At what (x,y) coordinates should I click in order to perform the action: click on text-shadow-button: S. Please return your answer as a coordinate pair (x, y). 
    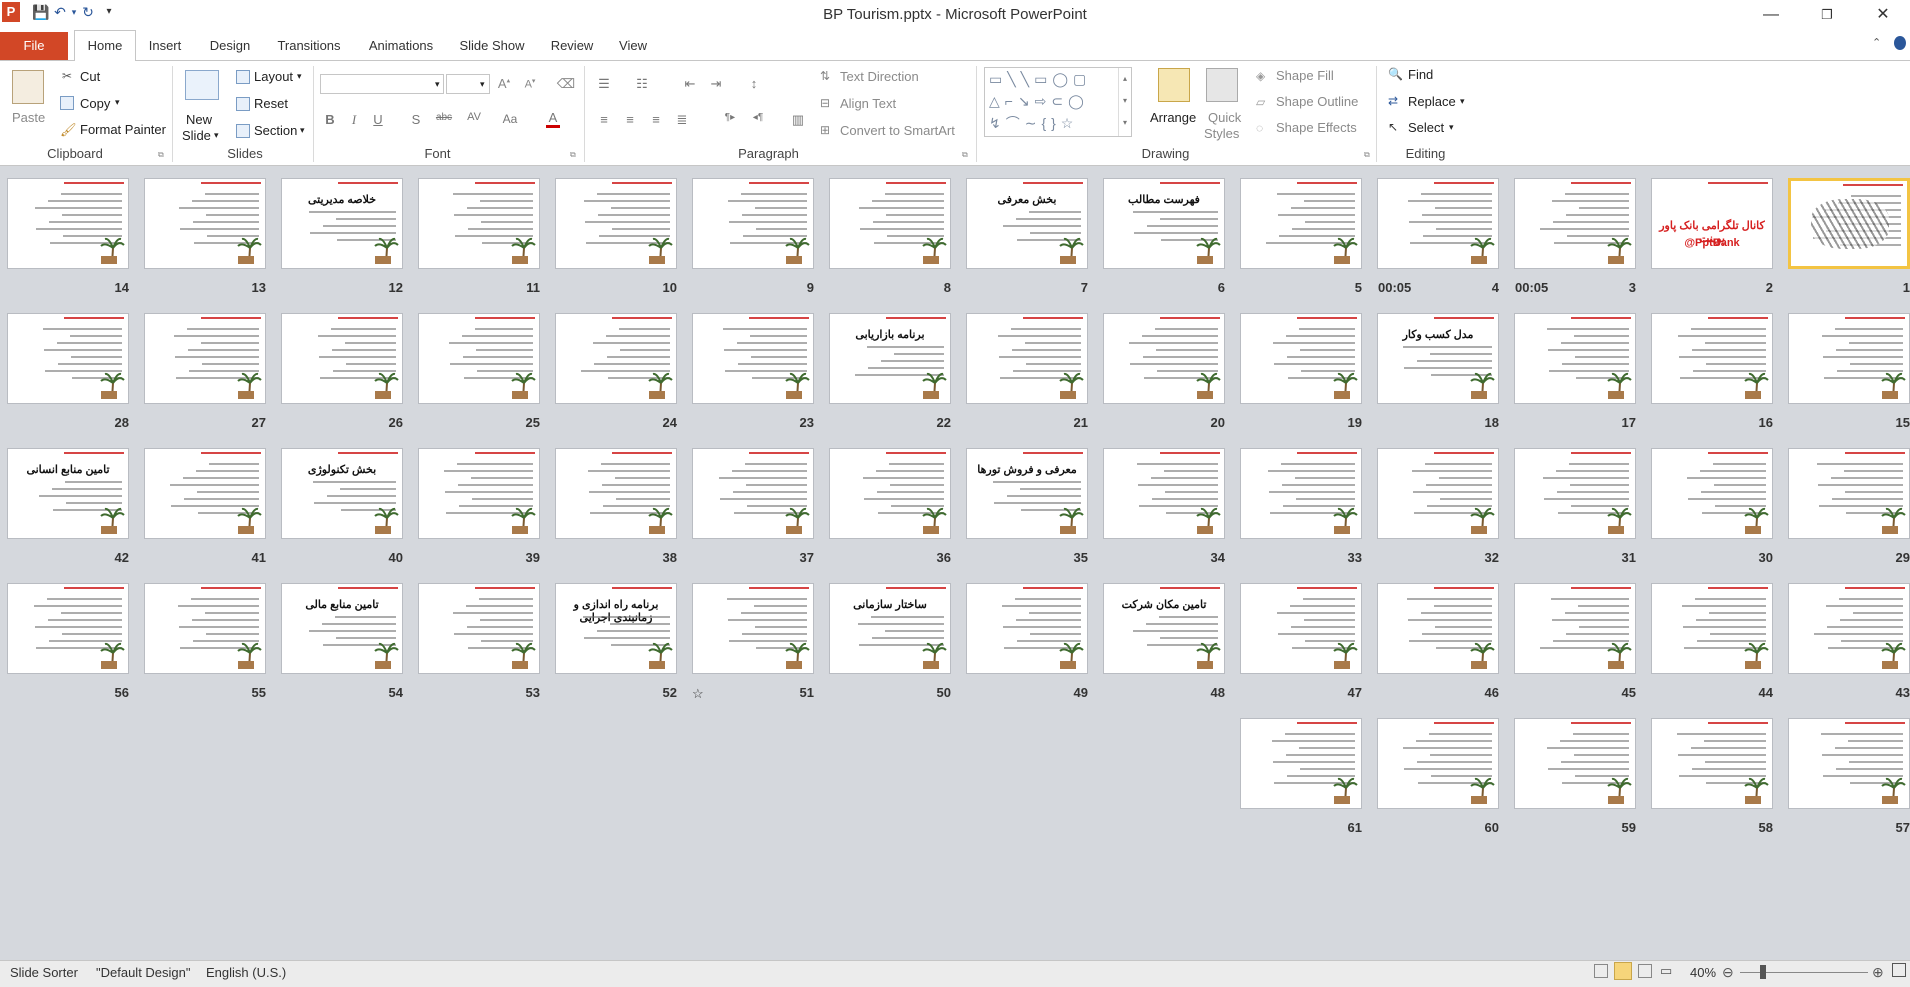
    Looking at the image, I should click on (416, 119).